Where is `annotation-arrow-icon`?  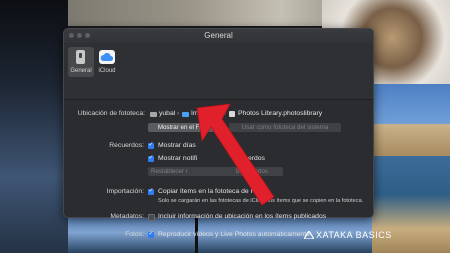 annotation-arrow-icon is located at coordinates (235, 154).